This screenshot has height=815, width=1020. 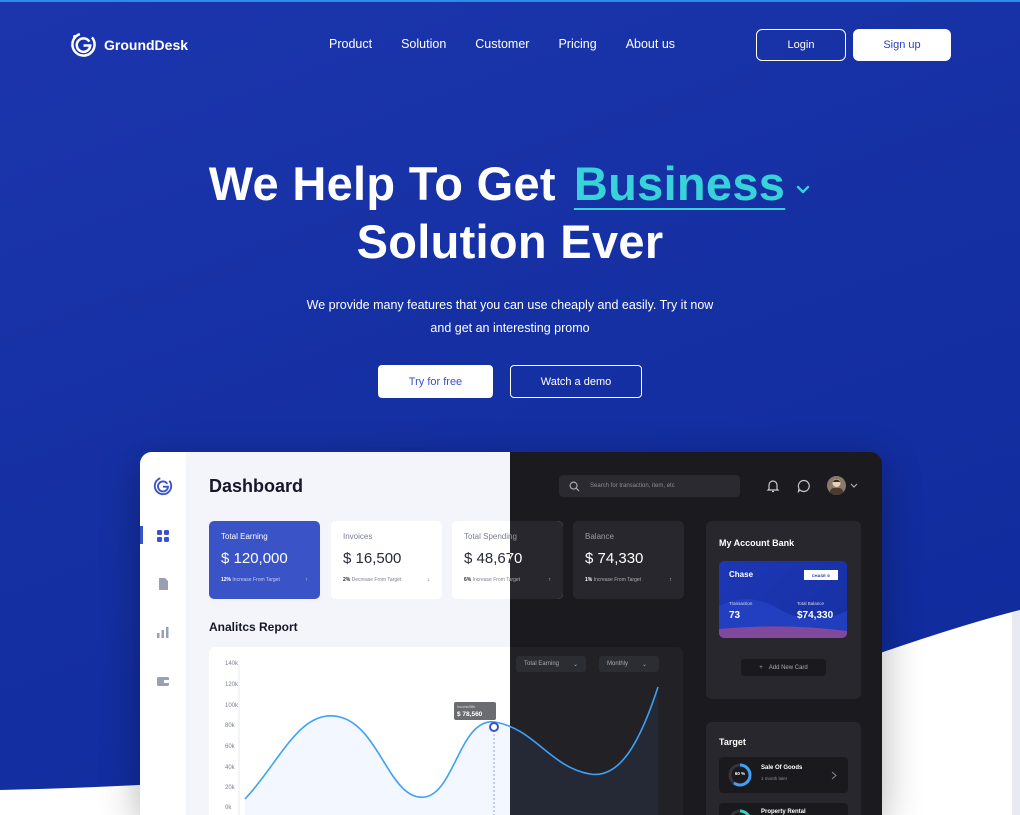 What do you see at coordinates (788, 667) in the screenshot?
I see `add-card-label: Add New Card` at bounding box center [788, 667].